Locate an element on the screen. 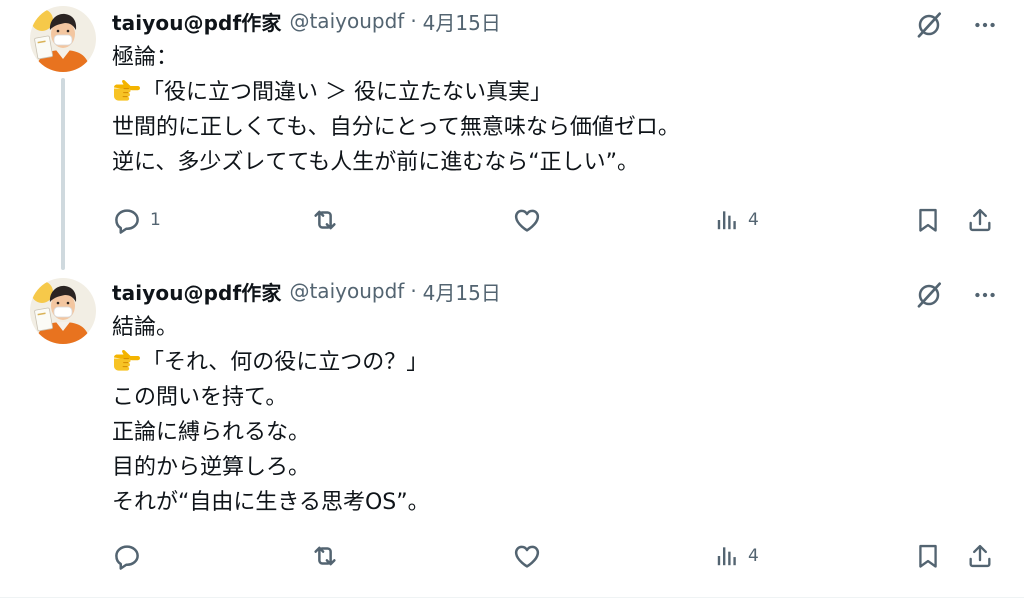  tweet-text-line: 世間的に正しくても、自分にとって無意味なら価値ゼロ。 is located at coordinates (396, 127).